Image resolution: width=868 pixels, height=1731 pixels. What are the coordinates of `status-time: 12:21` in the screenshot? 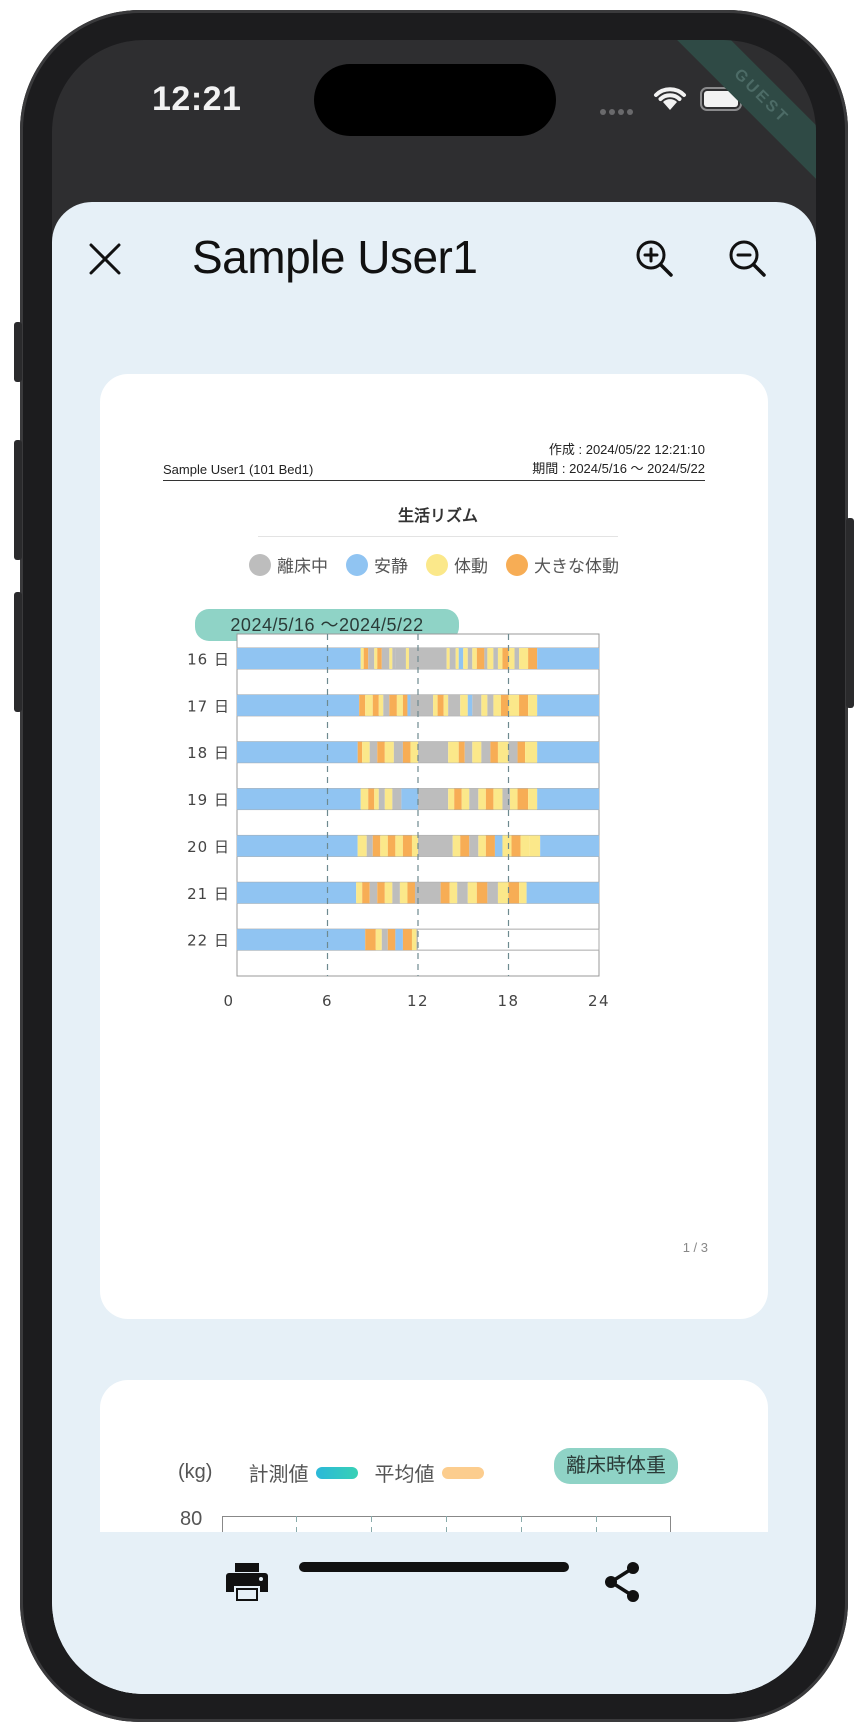 It's located at (197, 99).